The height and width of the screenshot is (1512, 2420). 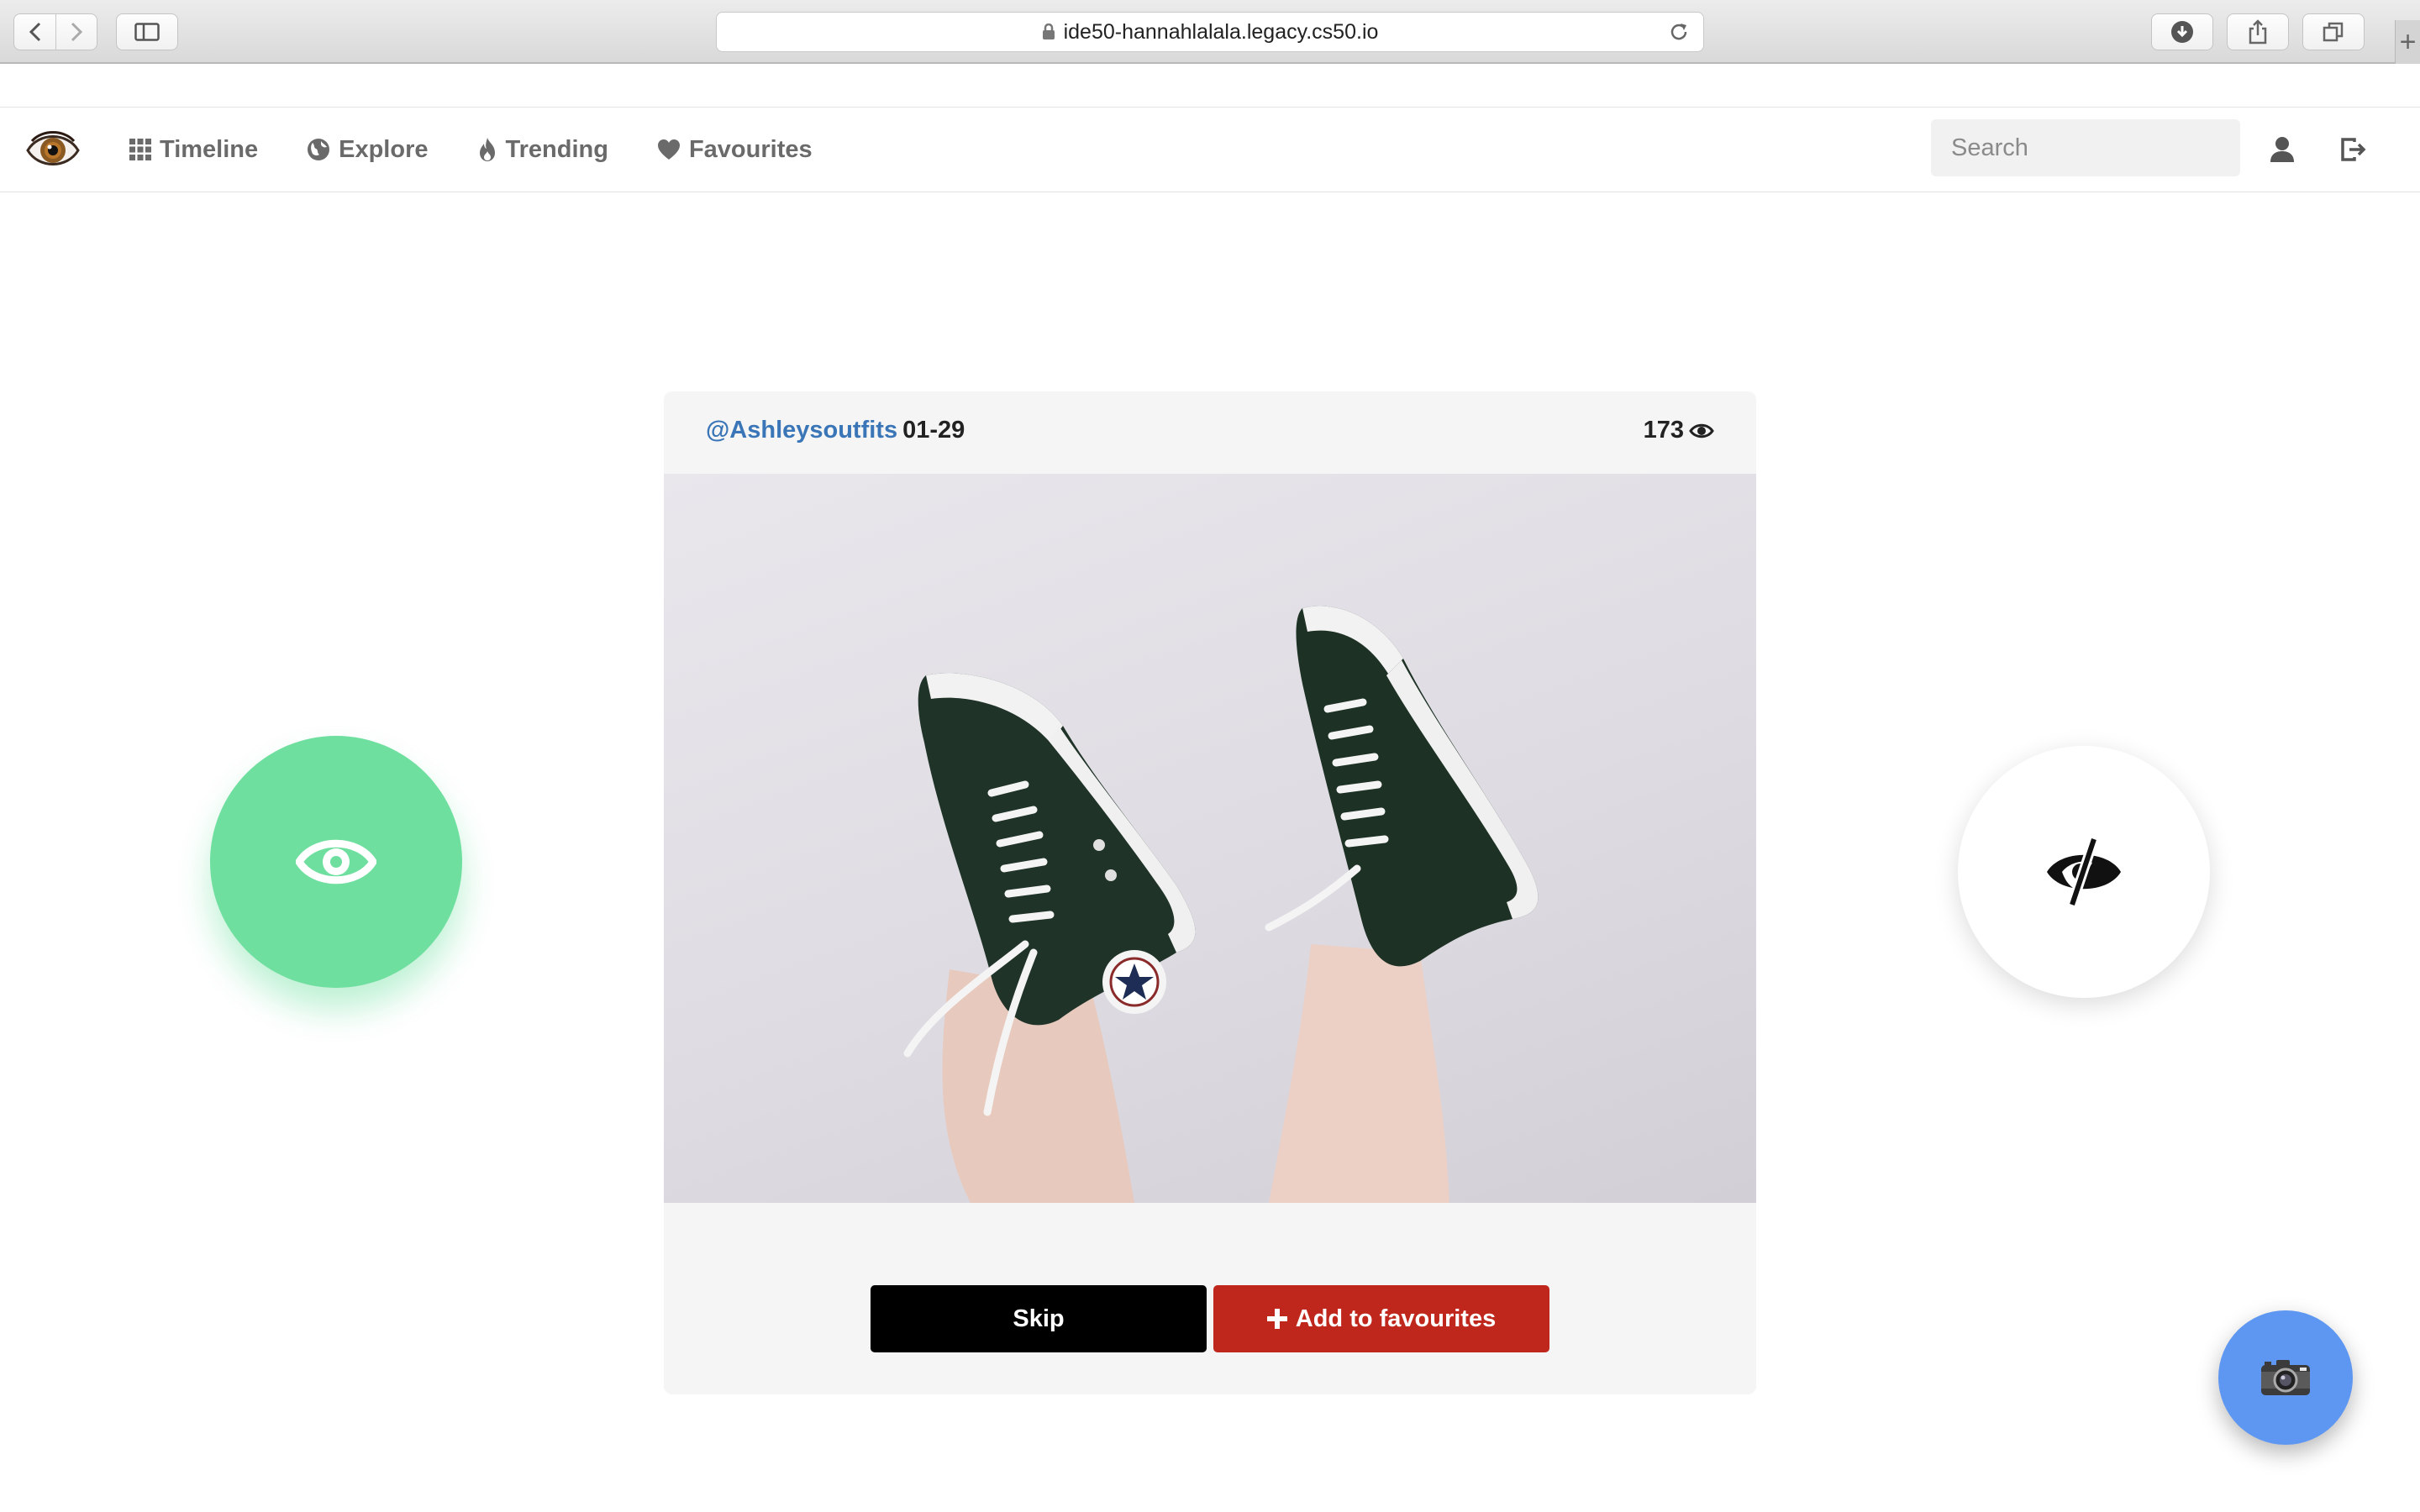 I want to click on fire-icon, so click(x=487, y=149).